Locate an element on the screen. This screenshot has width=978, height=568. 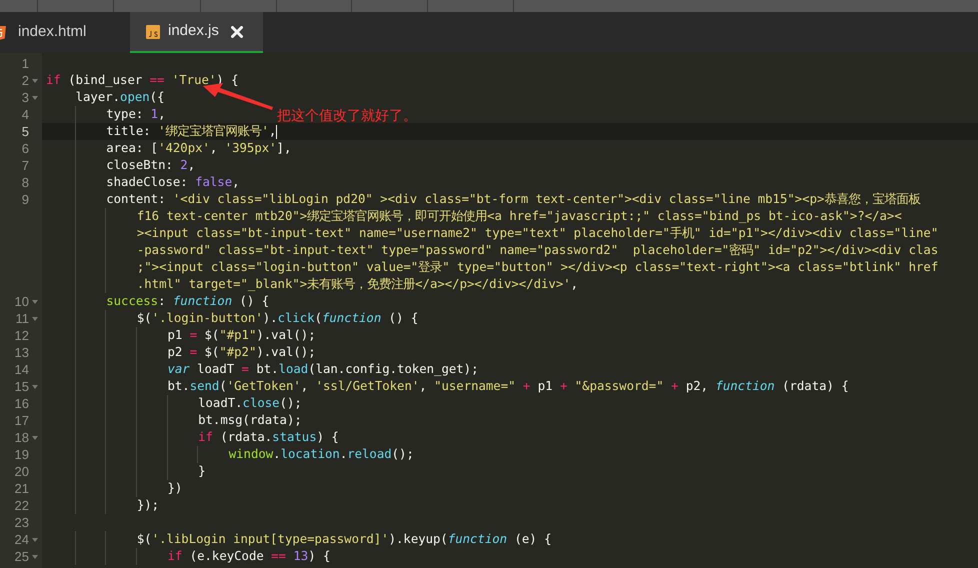
line-number: 25 is located at coordinates (21, 557).